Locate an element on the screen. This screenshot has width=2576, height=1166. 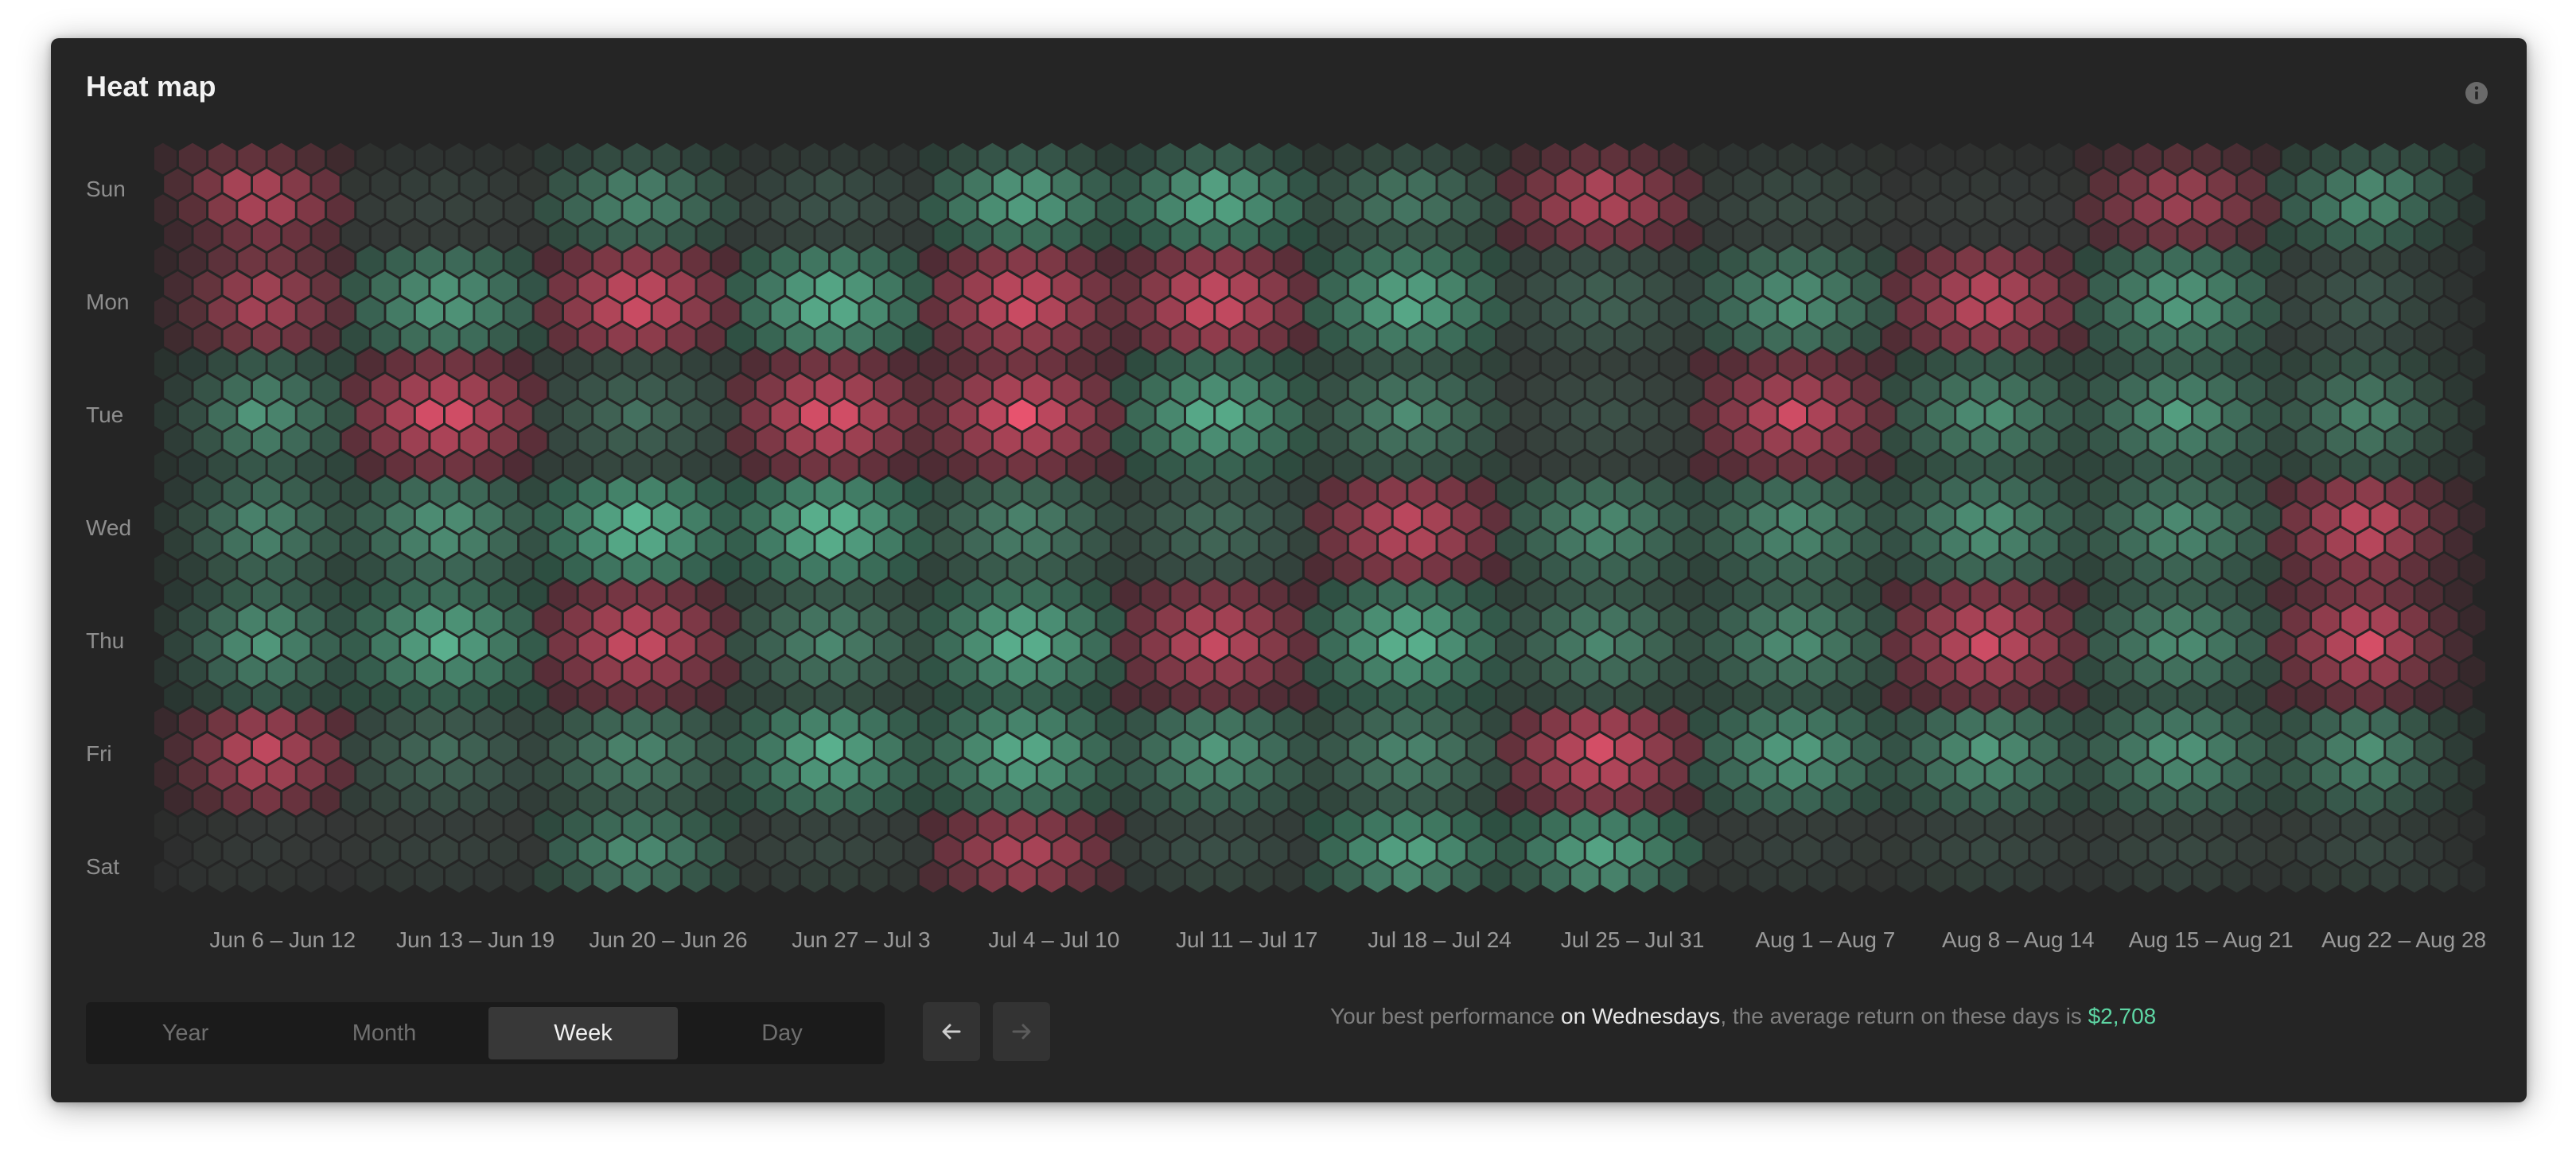
next-button is located at coordinates (1022, 1032).